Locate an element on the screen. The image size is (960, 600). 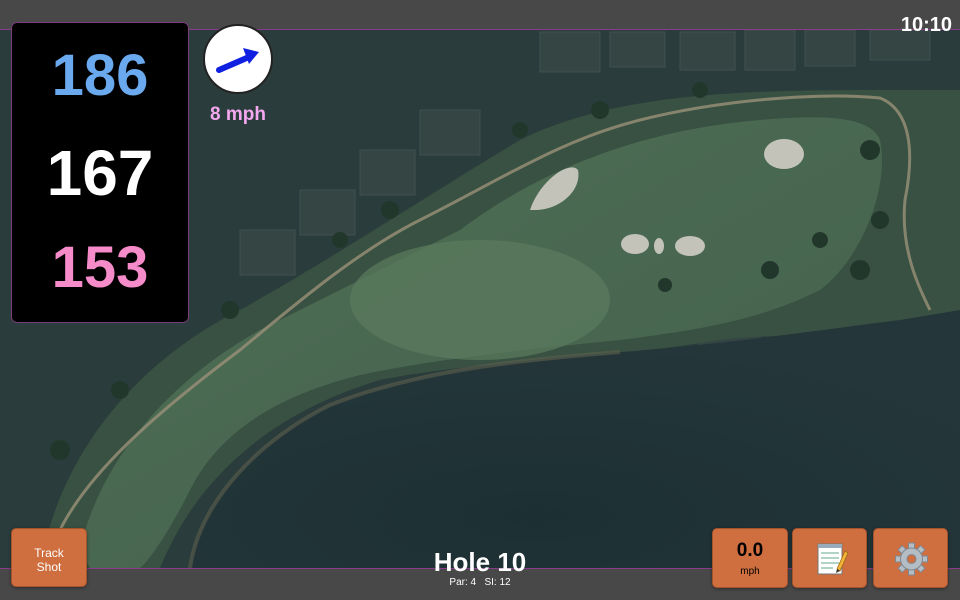
hole-info: Par: 4 SI: 12 is located at coordinates (480, 582).